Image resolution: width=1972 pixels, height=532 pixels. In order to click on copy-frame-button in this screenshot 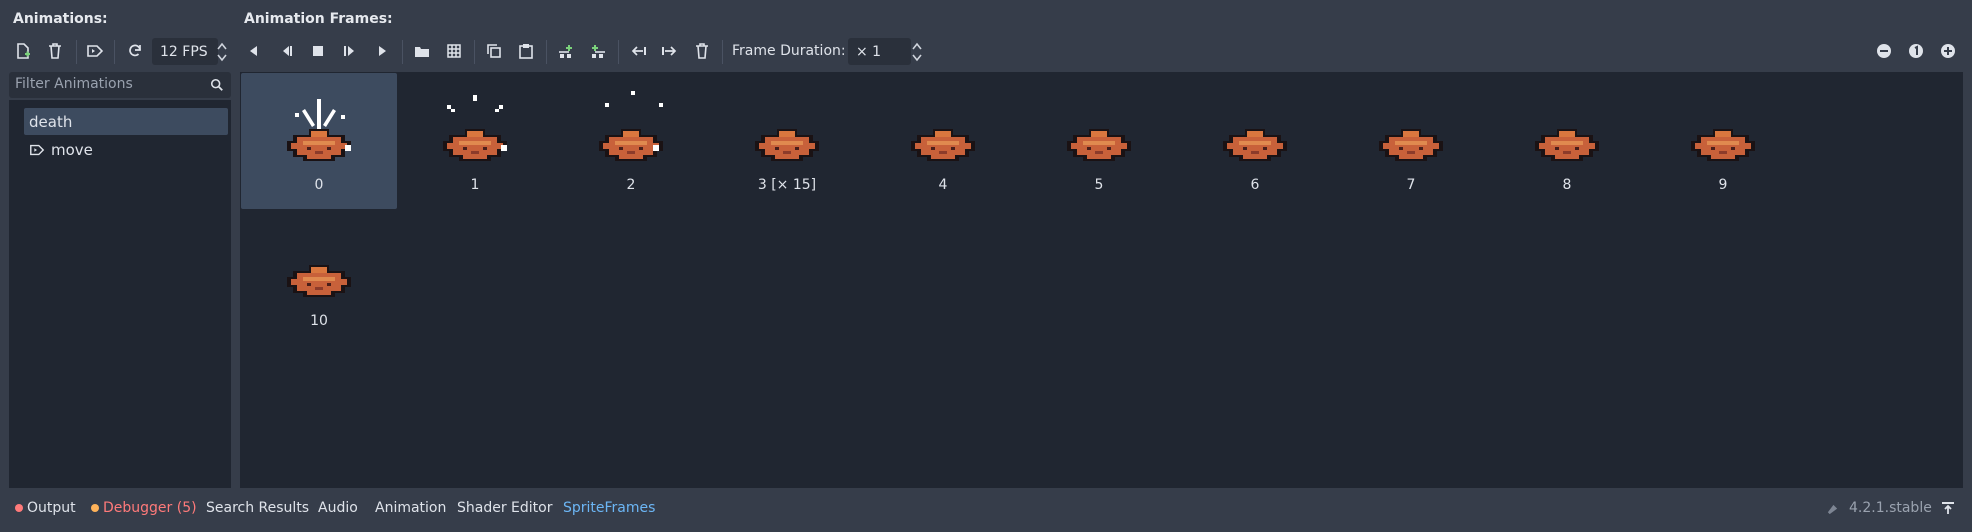, I will do `click(494, 51)`.